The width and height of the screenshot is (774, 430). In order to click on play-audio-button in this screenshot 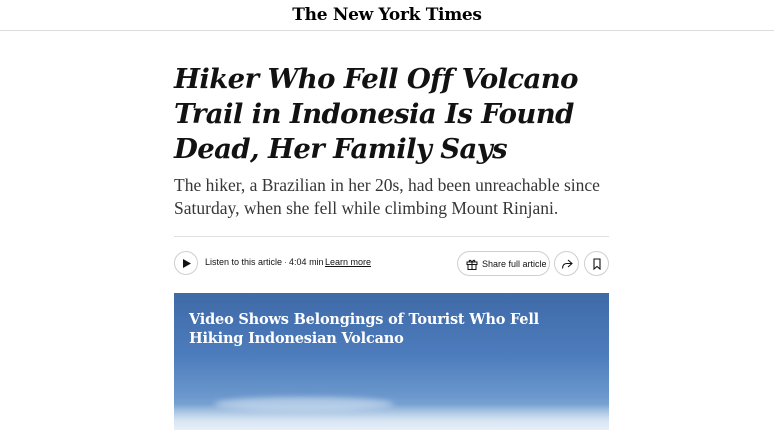, I will do `click(186, 263)`.